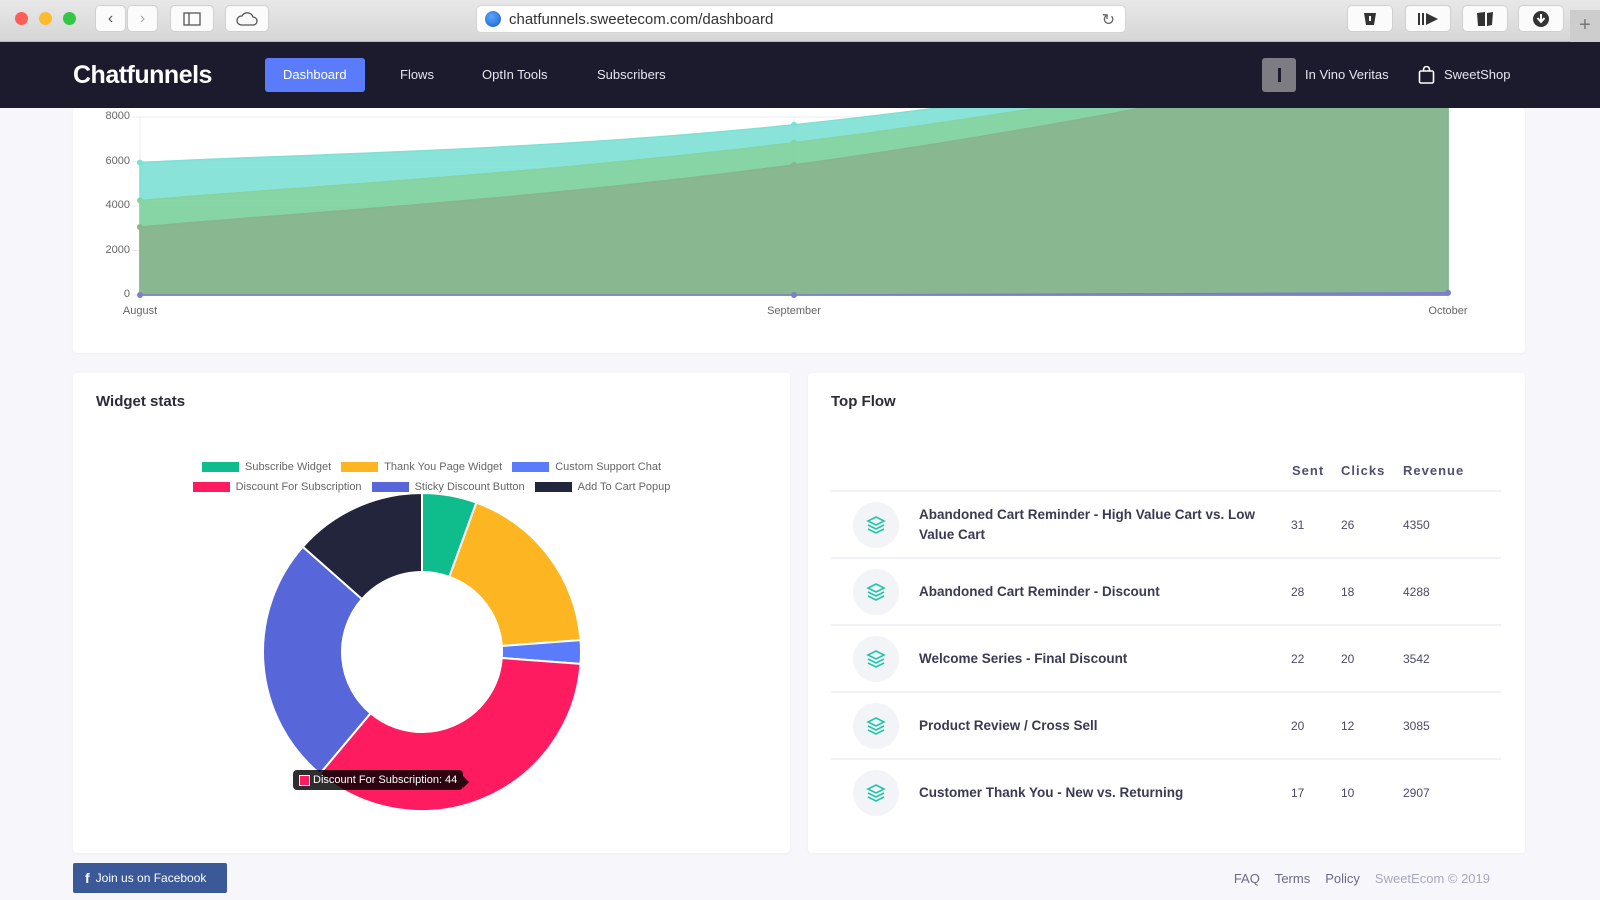 This screenshot has width=1600, height=900. Describe the element at coordinates (515, 75) in the screenshot. I see `nav-optin-tools: OptIn Tools` at that location.